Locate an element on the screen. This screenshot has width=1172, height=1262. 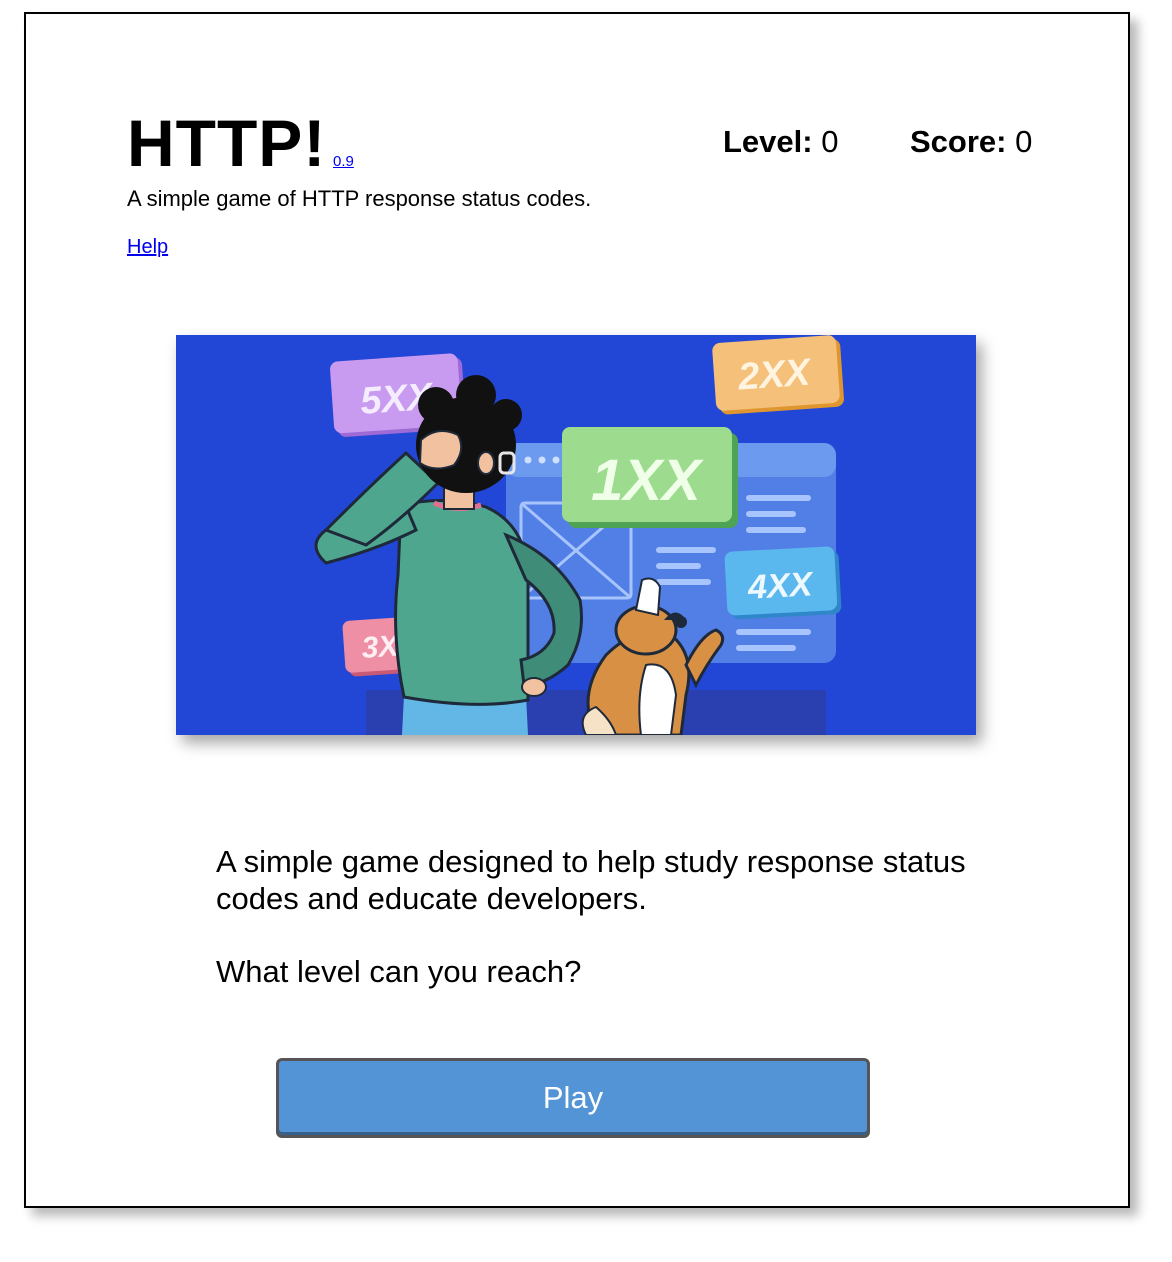
score-stat: Score: 0 is located at coordinates (971, 141).